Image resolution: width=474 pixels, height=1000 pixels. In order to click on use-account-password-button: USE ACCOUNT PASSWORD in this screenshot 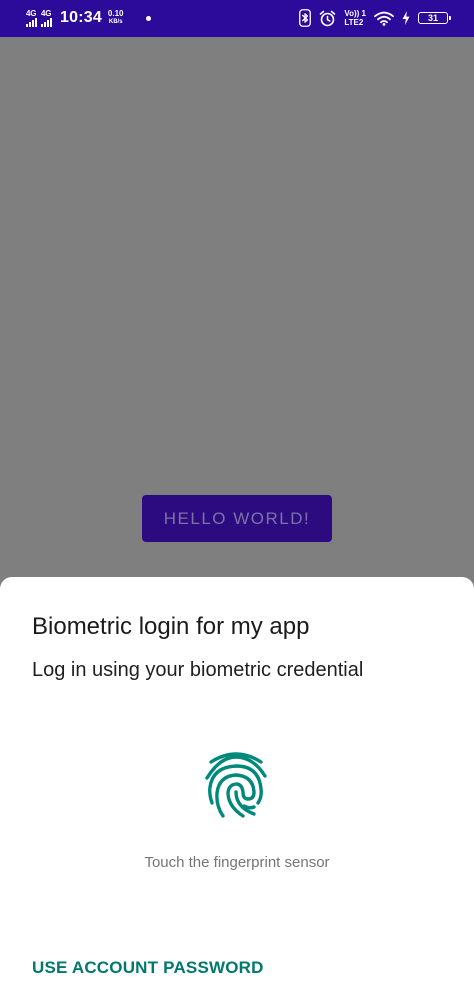, I will do `click(148, 968)`.